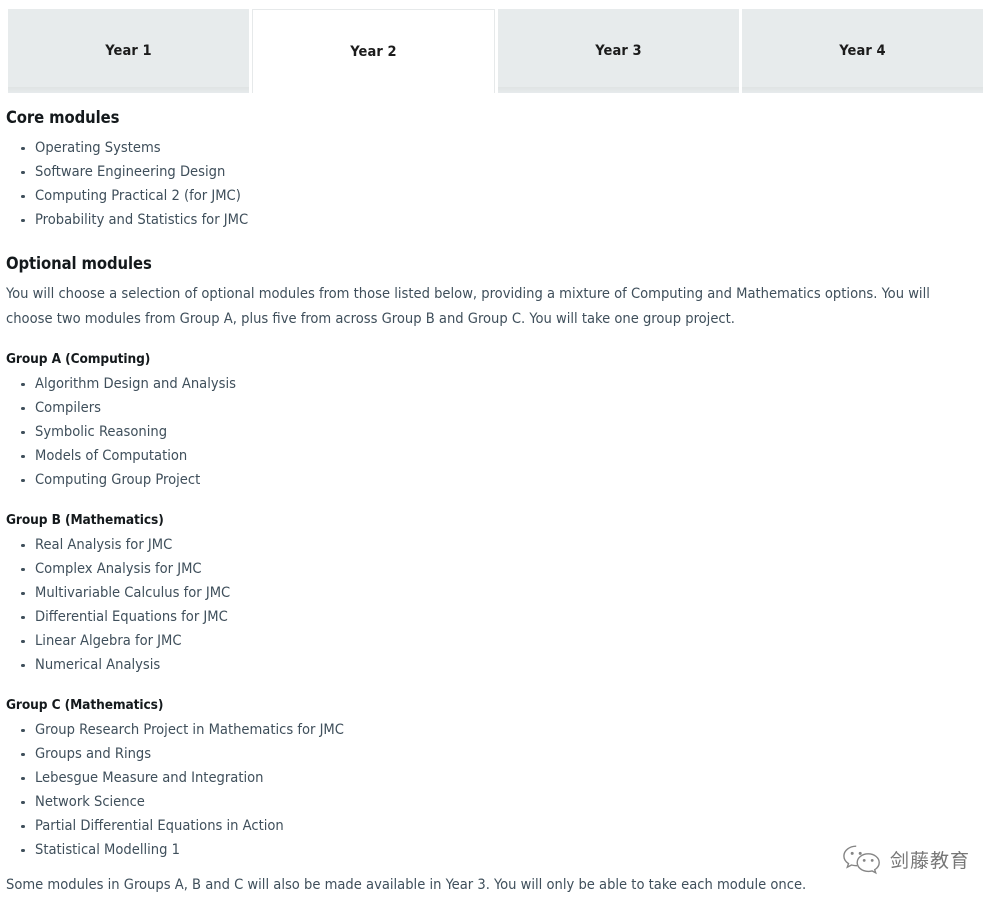 The image size is (992, 908). I want to click on list-item: Lebesgue Measure and Integration, so click(490, 778).